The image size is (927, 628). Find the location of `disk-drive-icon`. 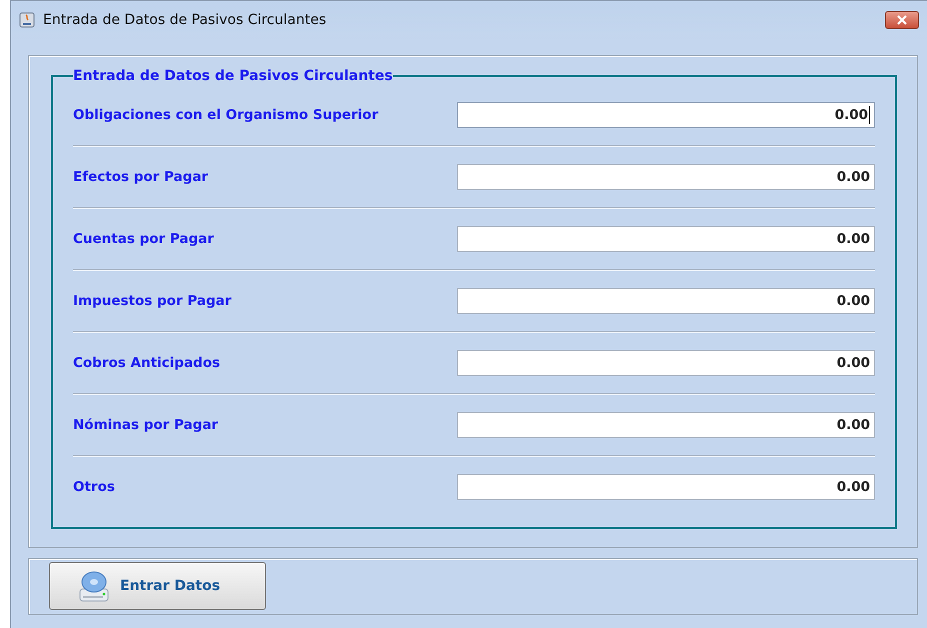

disk-drive-icon is located at coordinates (94, 586).